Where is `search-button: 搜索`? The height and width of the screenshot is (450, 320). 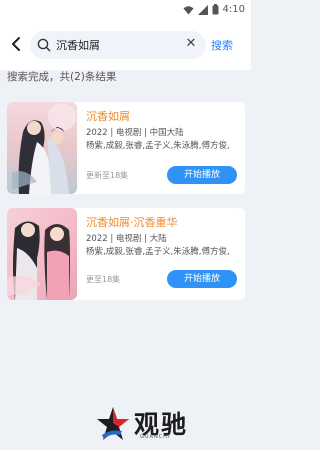
search-button: 搜索 is located at coordinates (222, 45).